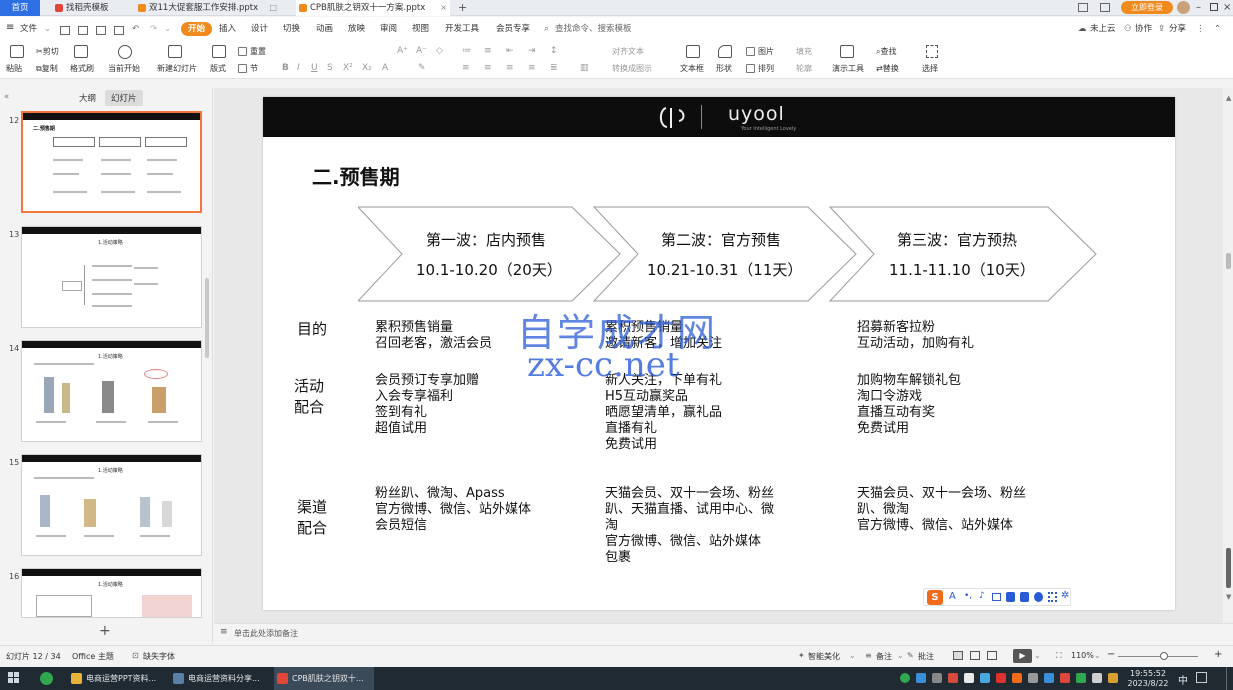 This screenshot has height=690, width=1233. What do you see at coordinates (125, 52) in the screenshot?
I see `play-icon` at bounding box center [125, 52].